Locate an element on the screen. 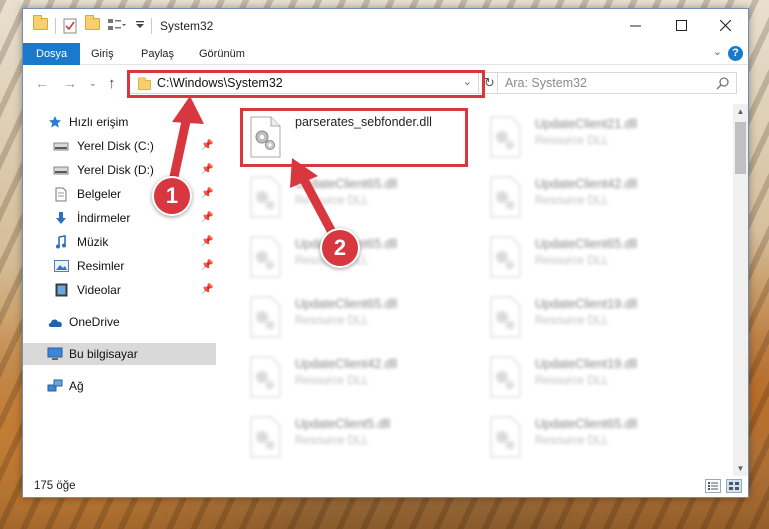 The image size is (769, 529). back-arrow-icon: ← is located at coordinates (42, 83).